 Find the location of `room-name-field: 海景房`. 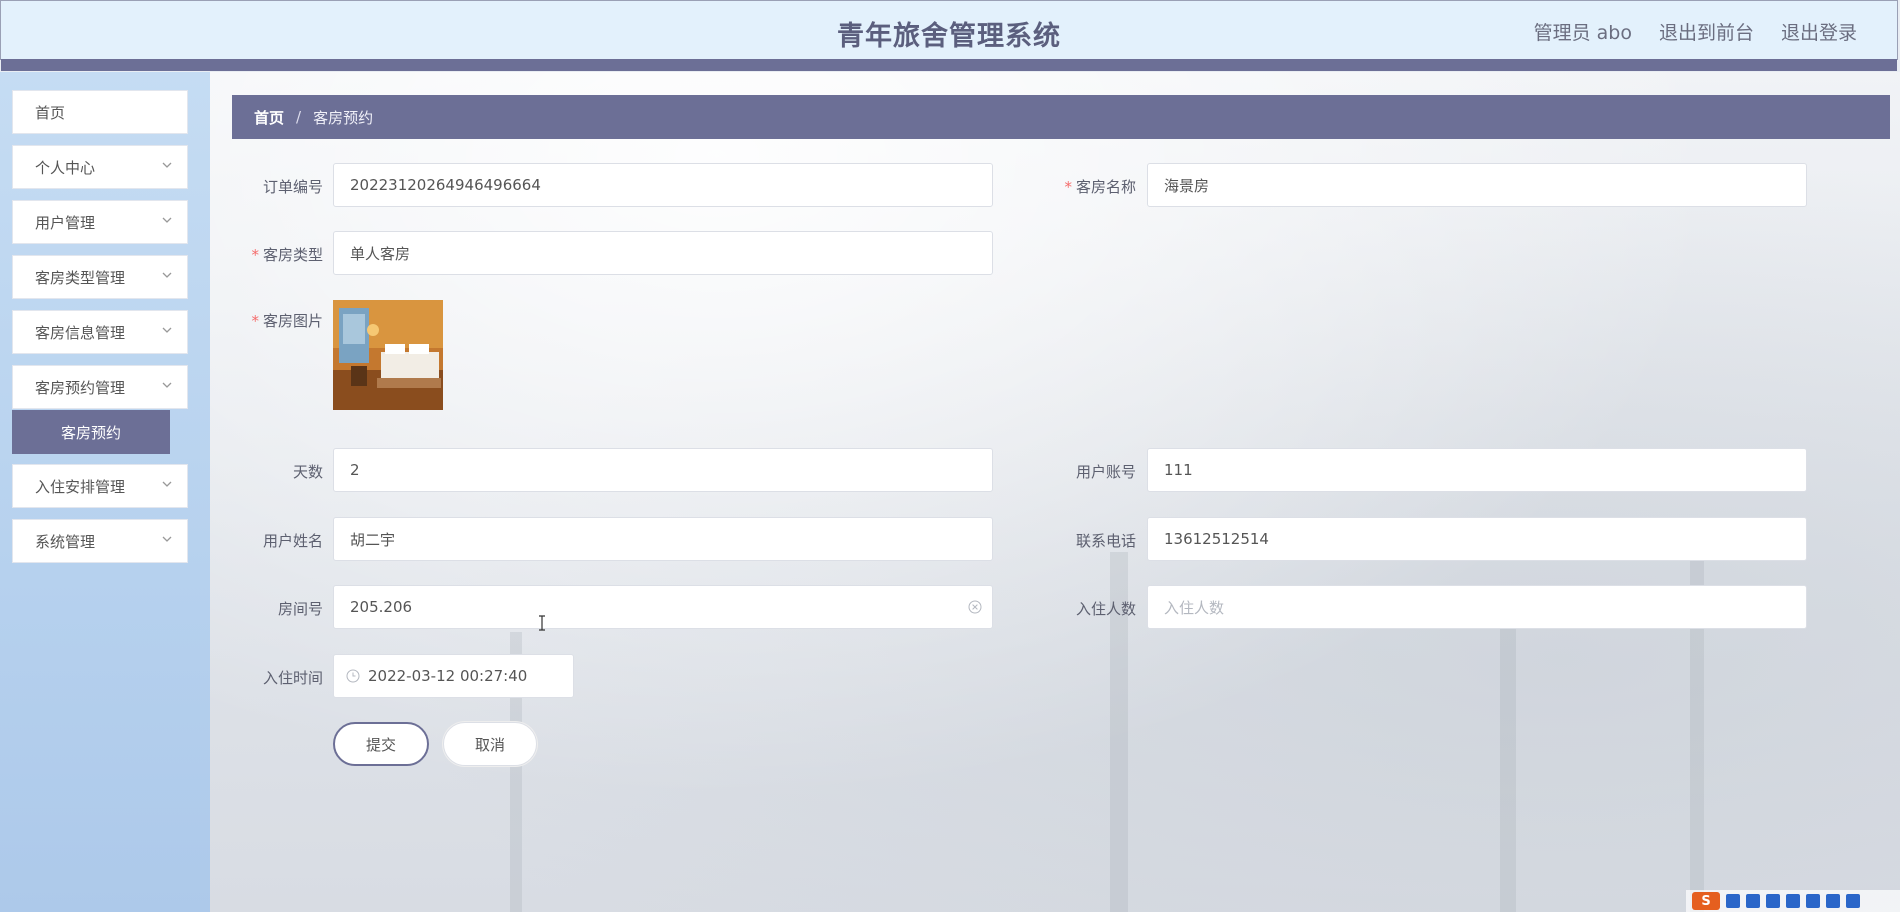

room-name-field: 海景房 is located at coordinates (1477, 185).